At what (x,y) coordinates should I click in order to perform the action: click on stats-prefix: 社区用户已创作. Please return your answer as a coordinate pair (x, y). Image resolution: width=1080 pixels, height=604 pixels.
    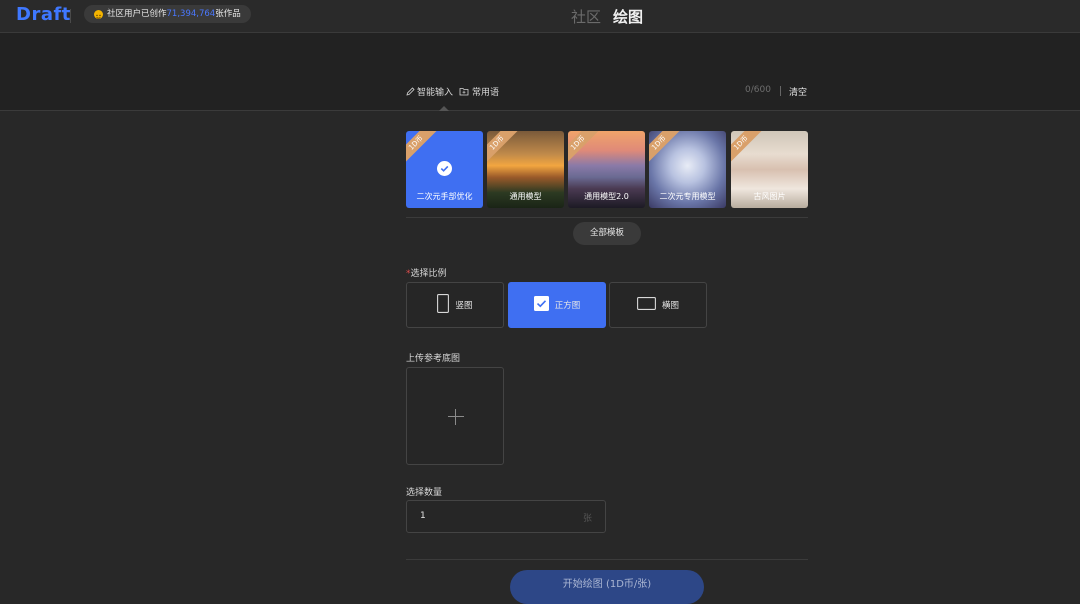
    Looking at the image, I should click on (137, 14).